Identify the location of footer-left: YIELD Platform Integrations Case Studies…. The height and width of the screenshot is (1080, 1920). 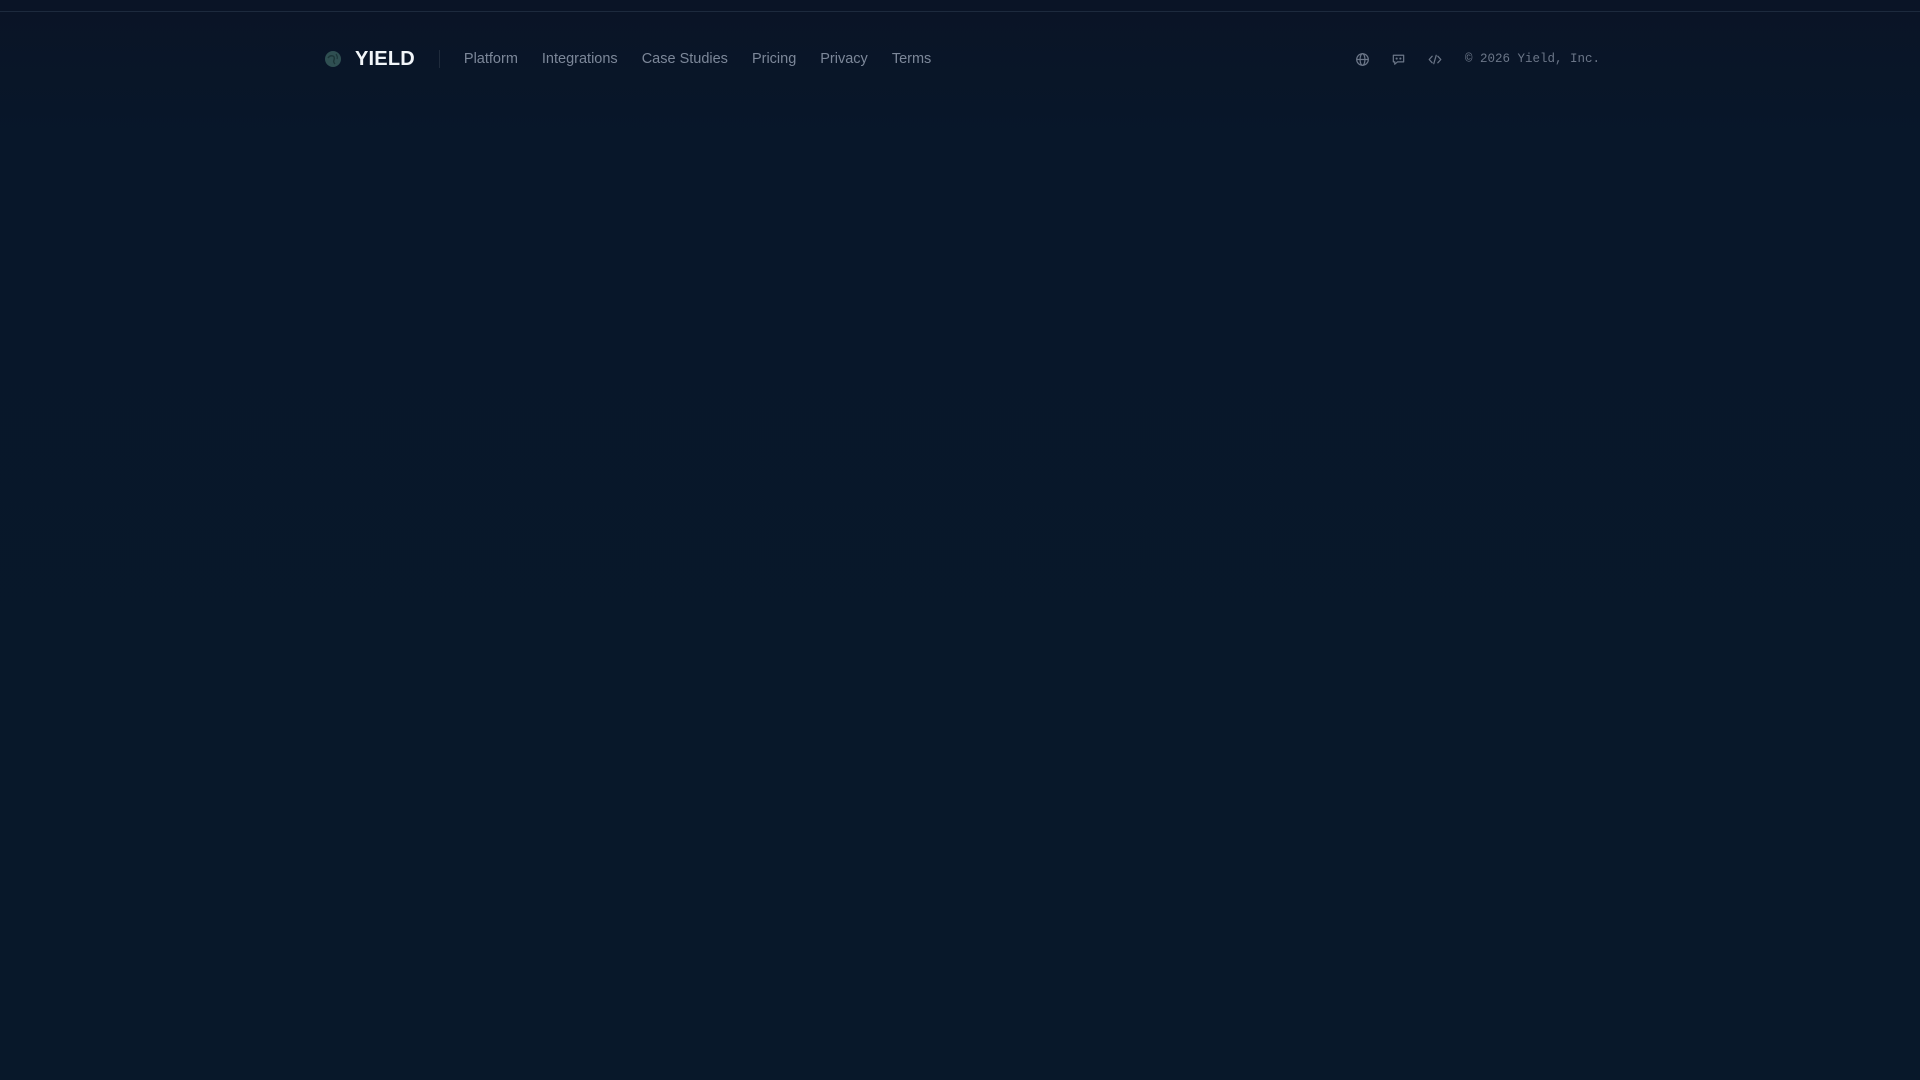
(627, 59).